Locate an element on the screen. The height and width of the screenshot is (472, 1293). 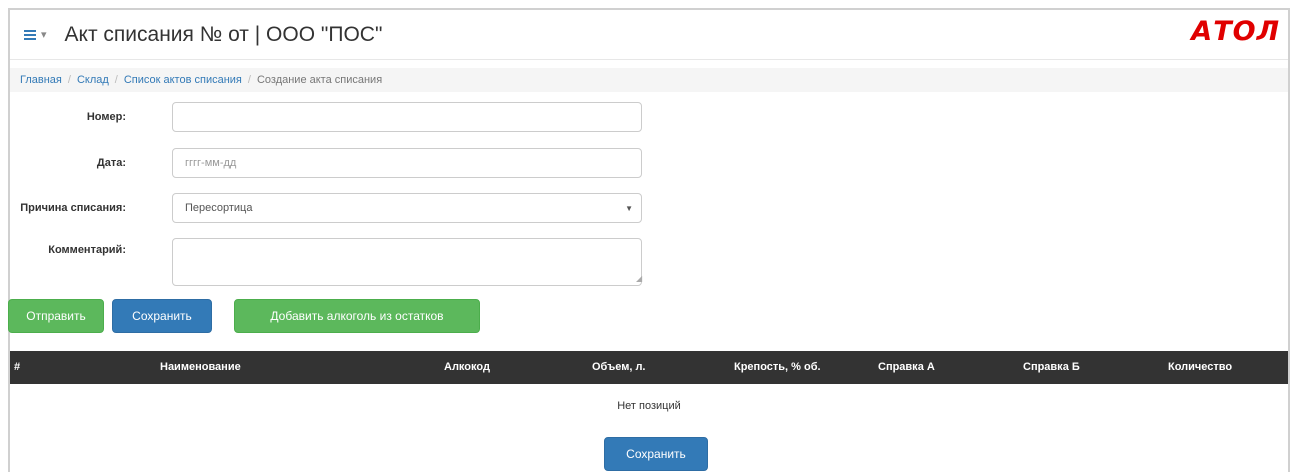
menu-toggle-button: ▾ is located at coordinates (35, 34).